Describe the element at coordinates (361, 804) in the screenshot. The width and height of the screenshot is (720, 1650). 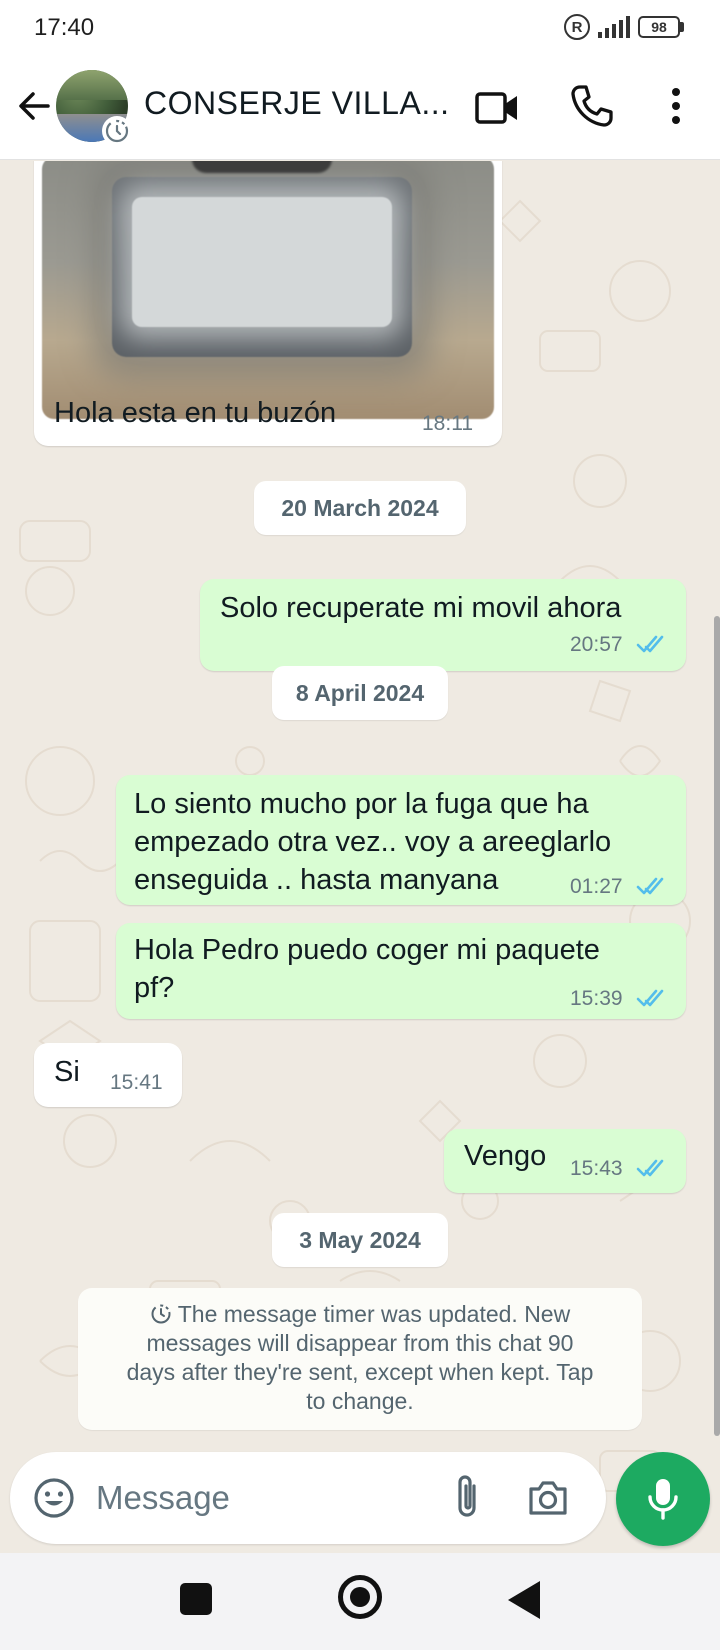
I see `message-line-1: Lo siento mucho por la fuga que ha` at that location.